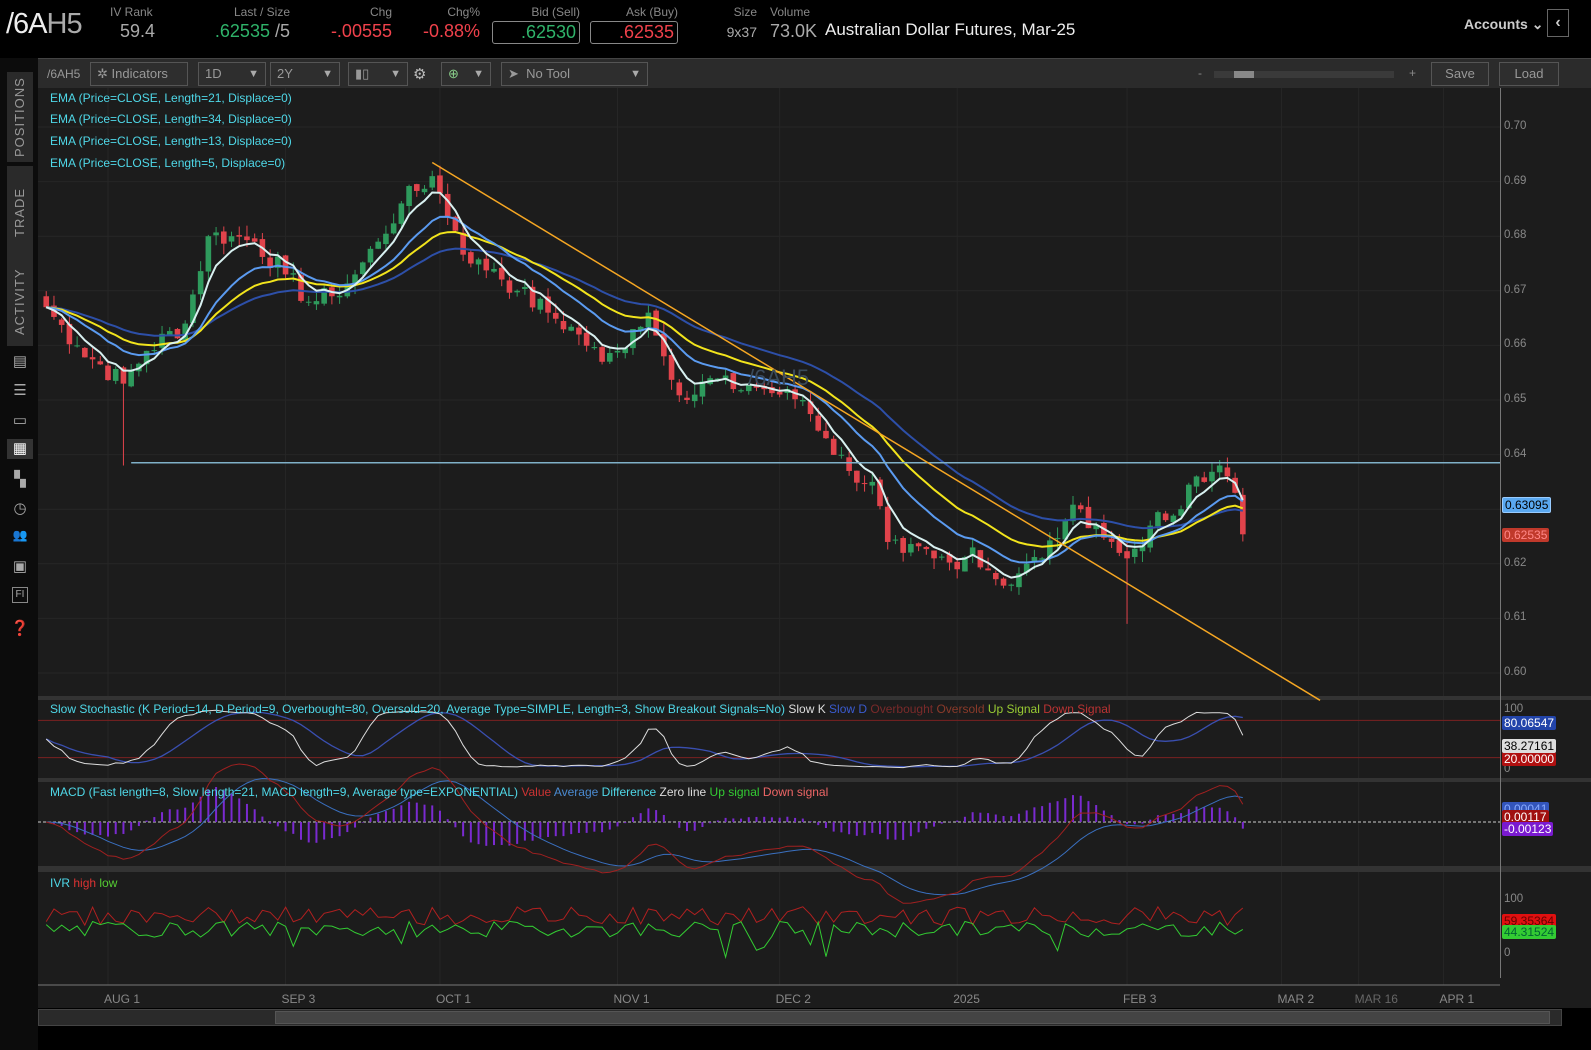 The image size is (1591, 1050). I want to click on price-tick: 0.69, so click(1515, 180).